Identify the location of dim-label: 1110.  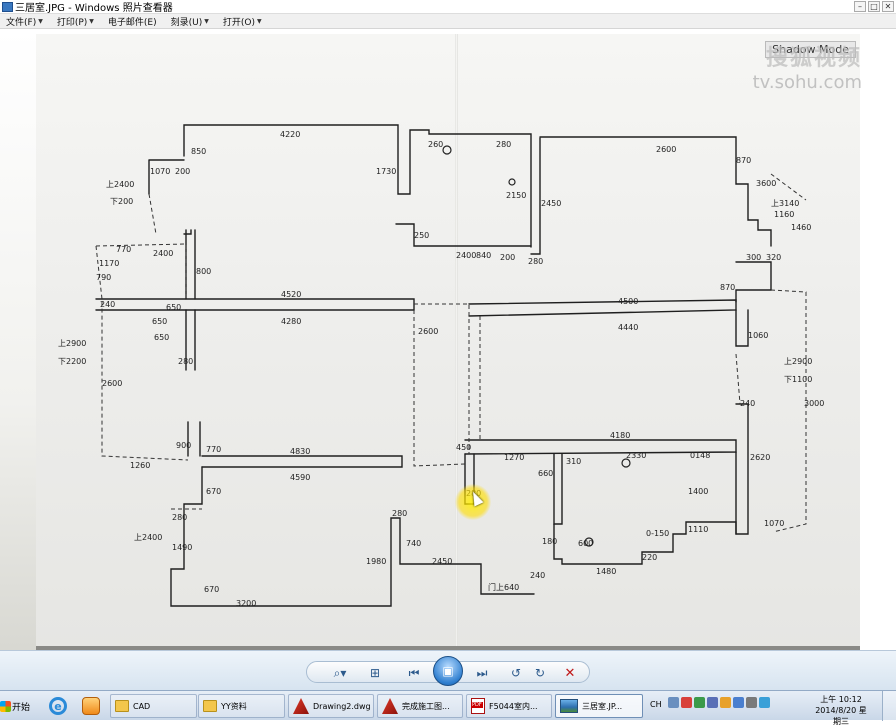
(698, 529).